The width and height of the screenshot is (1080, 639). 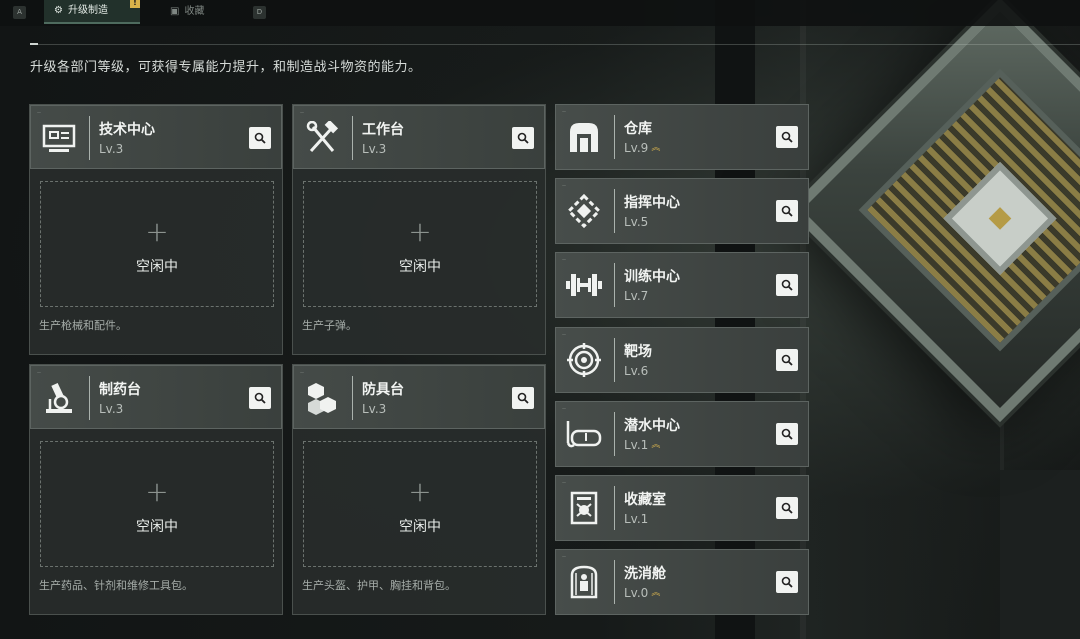 I want to click on facility-description: 生产药品、针剂和维修工具包。, so click(x=116, y=585).